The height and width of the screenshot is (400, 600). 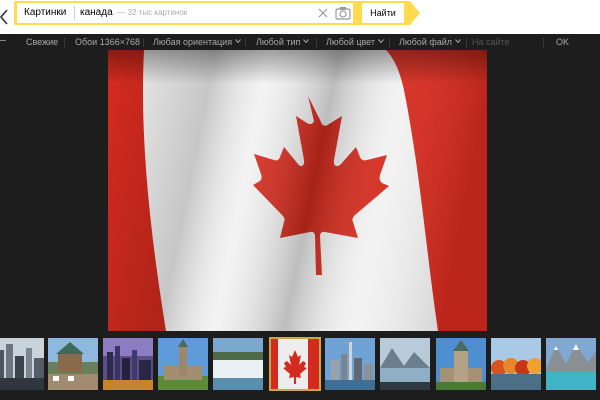 I want to click on search-input: канада — 32 тыс картинок, so click(x=133, y=13).